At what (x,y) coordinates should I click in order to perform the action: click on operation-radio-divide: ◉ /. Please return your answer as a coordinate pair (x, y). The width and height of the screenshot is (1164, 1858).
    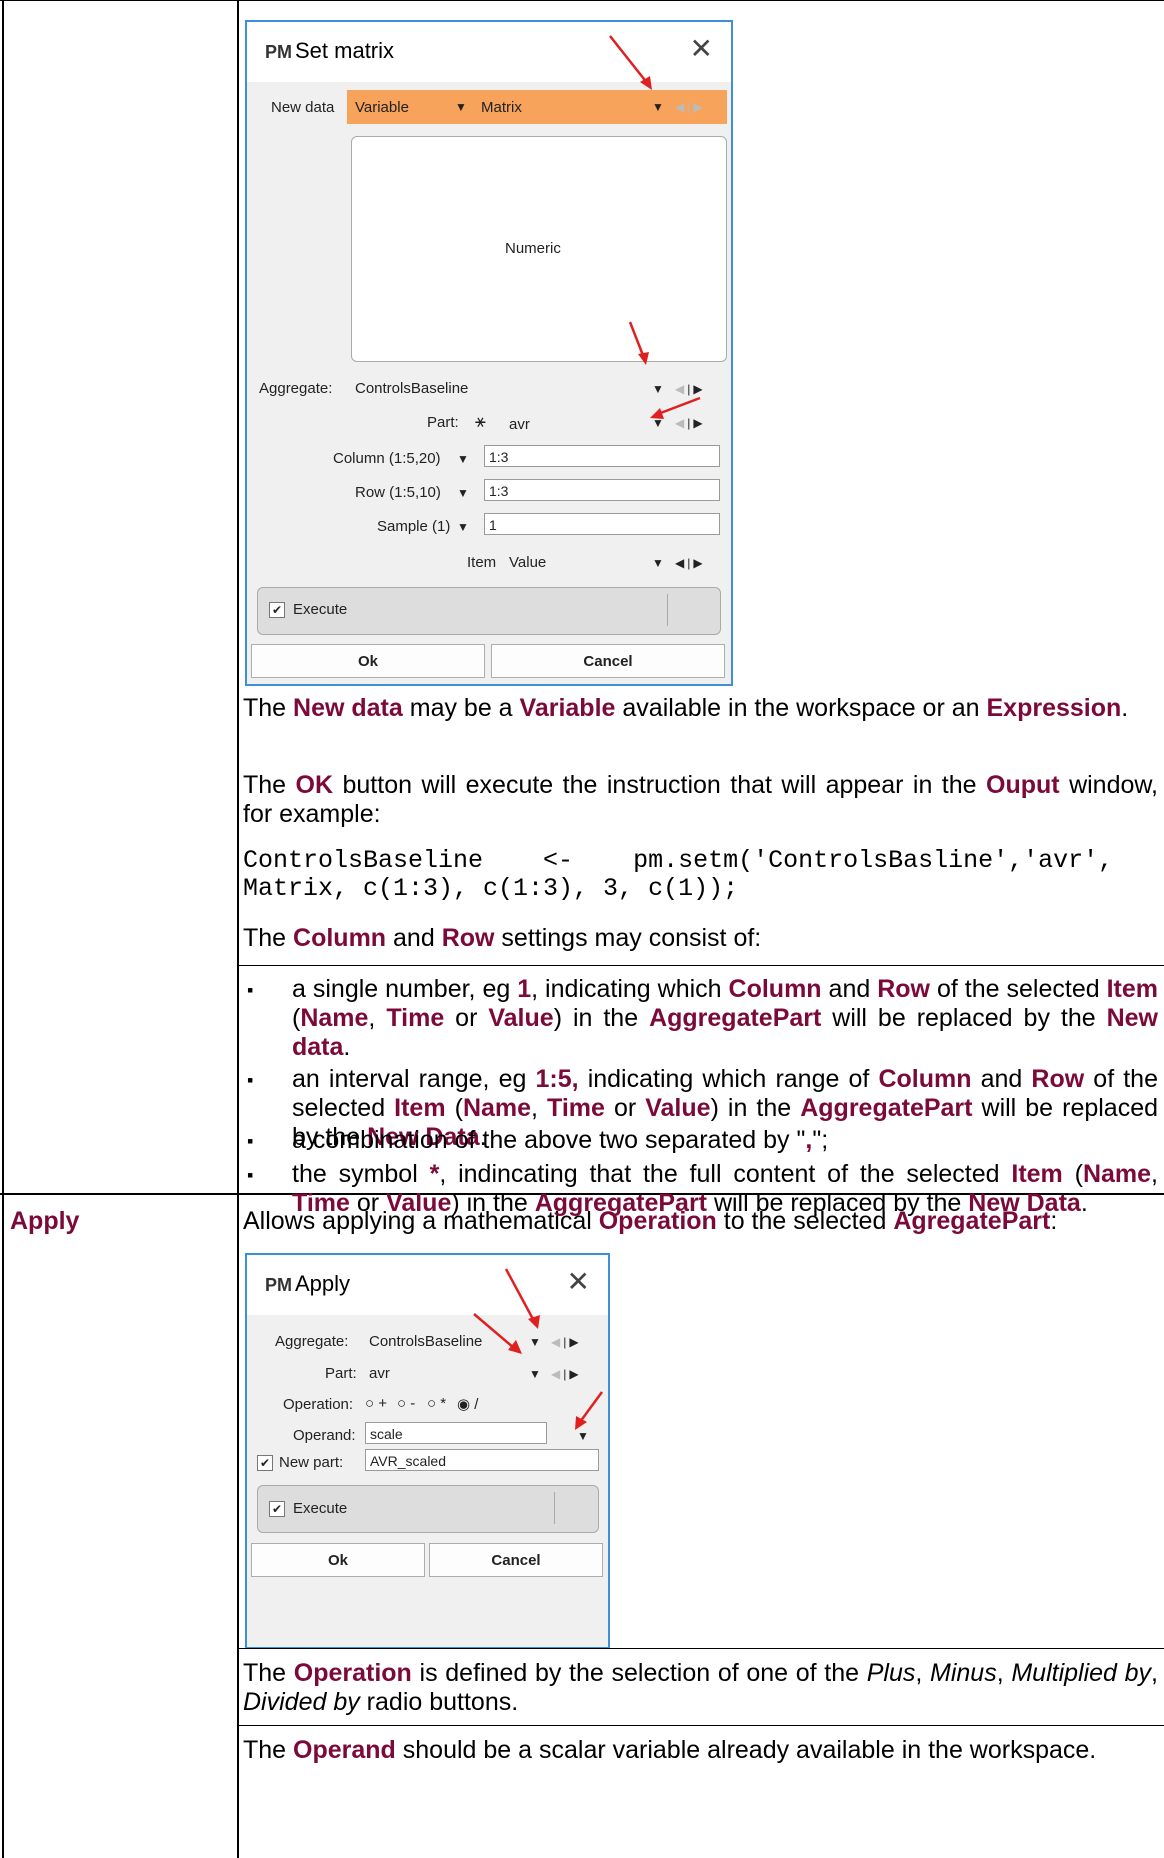
    Looking at the image, I should click on (467, 1404).